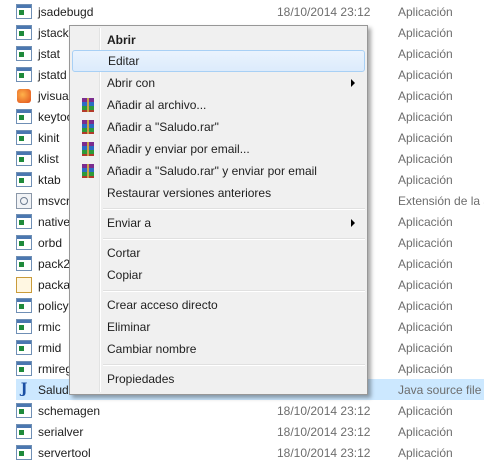  What do you see at coordinates (52, 74) in the screenshot?
I see `file-name: jstatd` at bounding box center [52, 74].